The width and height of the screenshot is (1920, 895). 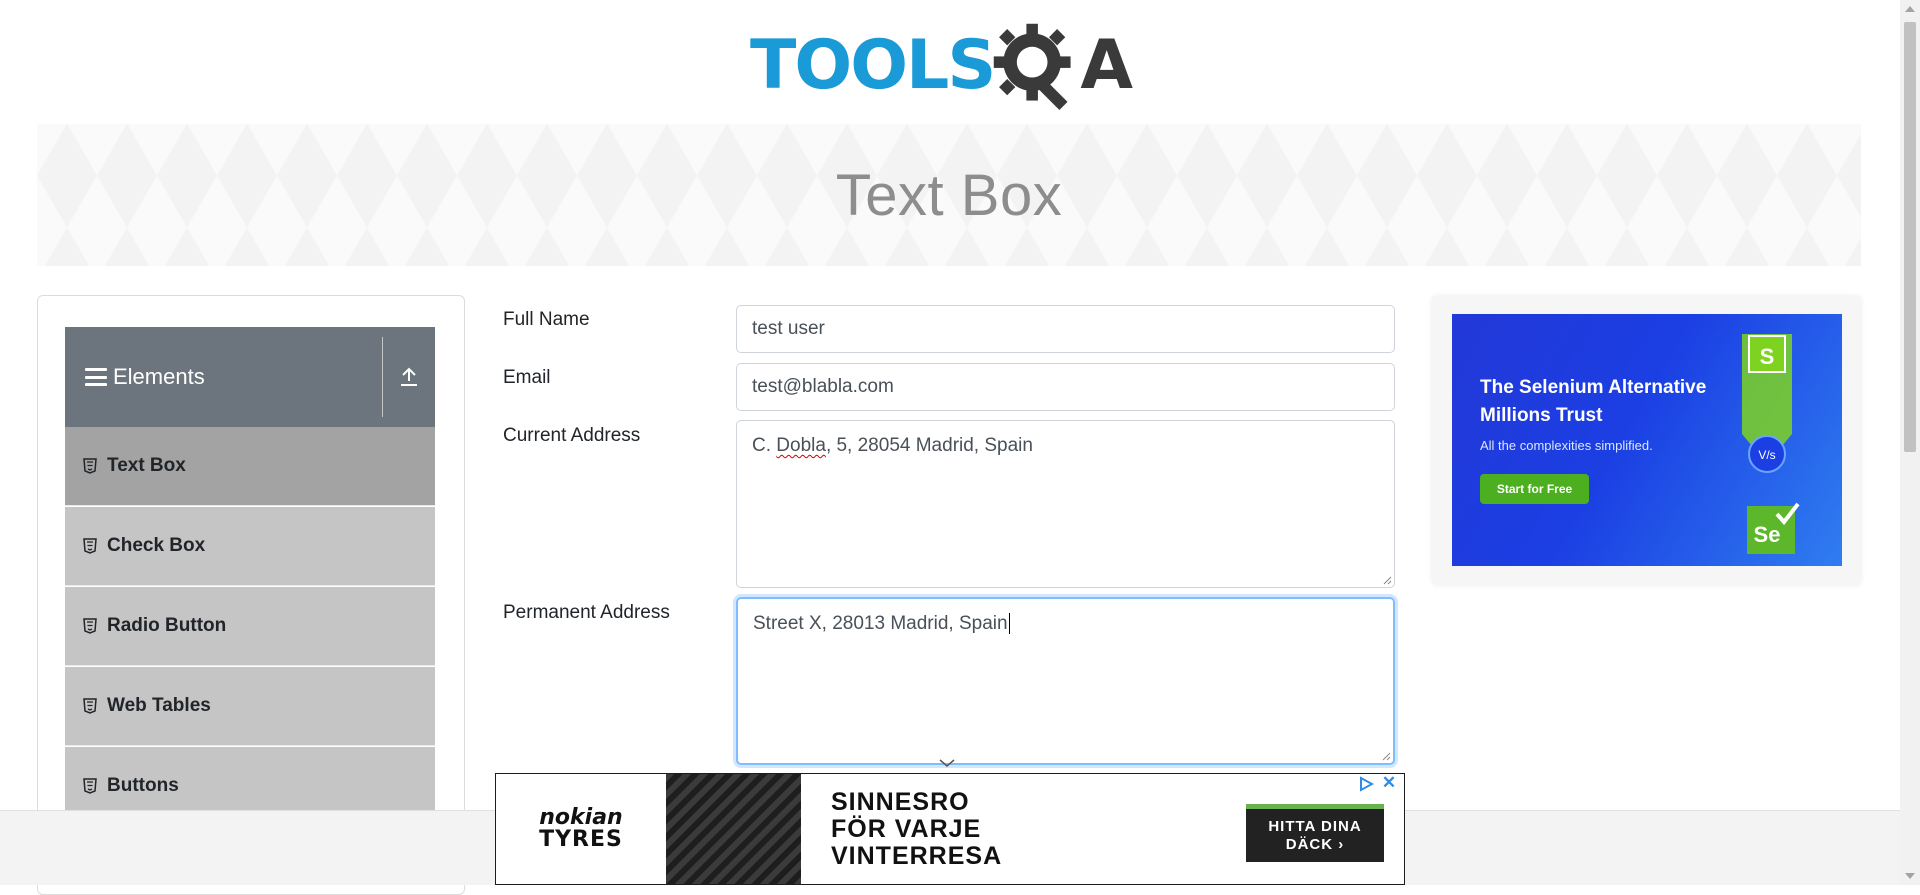 I want to click on email-input: test@blabla.com, so click(x=1065, y=387).